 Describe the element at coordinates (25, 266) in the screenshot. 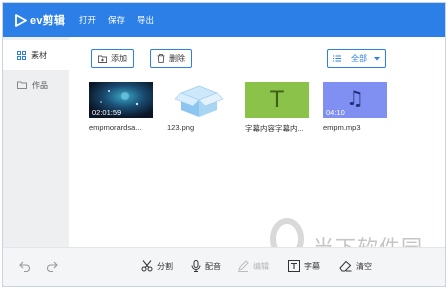

I see `undo-icon` at that location.